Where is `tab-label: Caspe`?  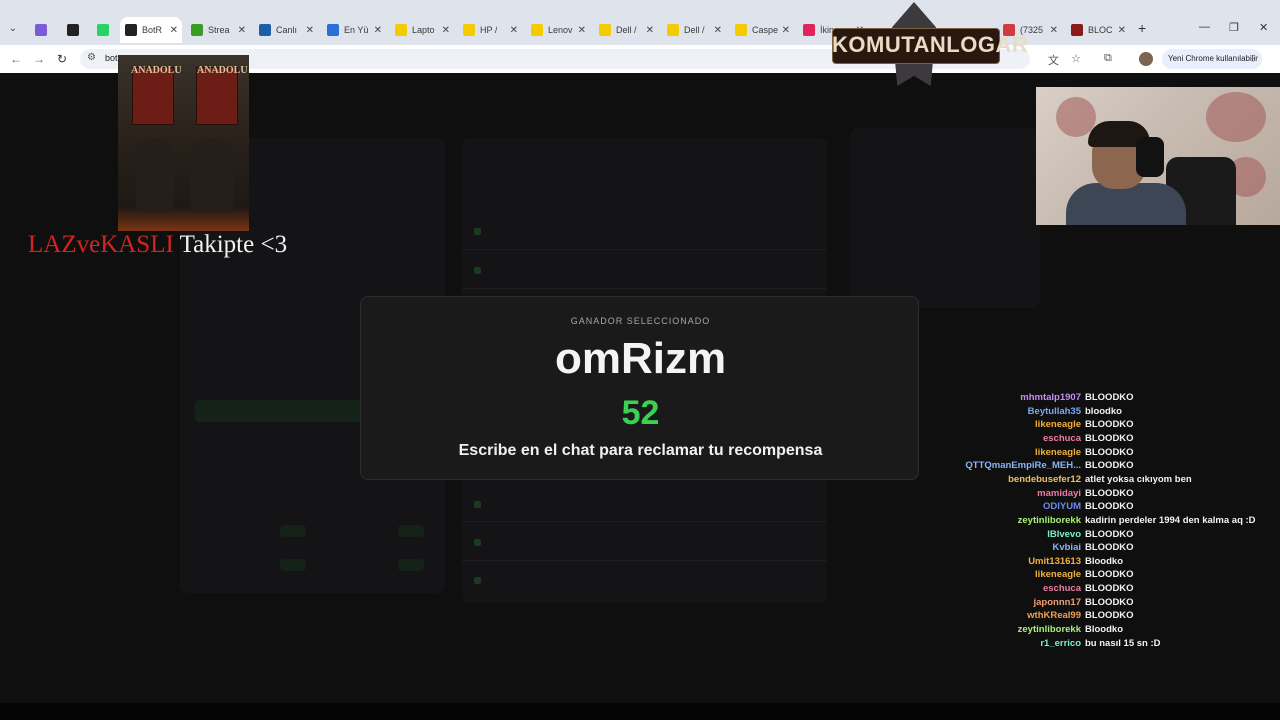 tab-label: Caspe is located at coordinates (765, 30).